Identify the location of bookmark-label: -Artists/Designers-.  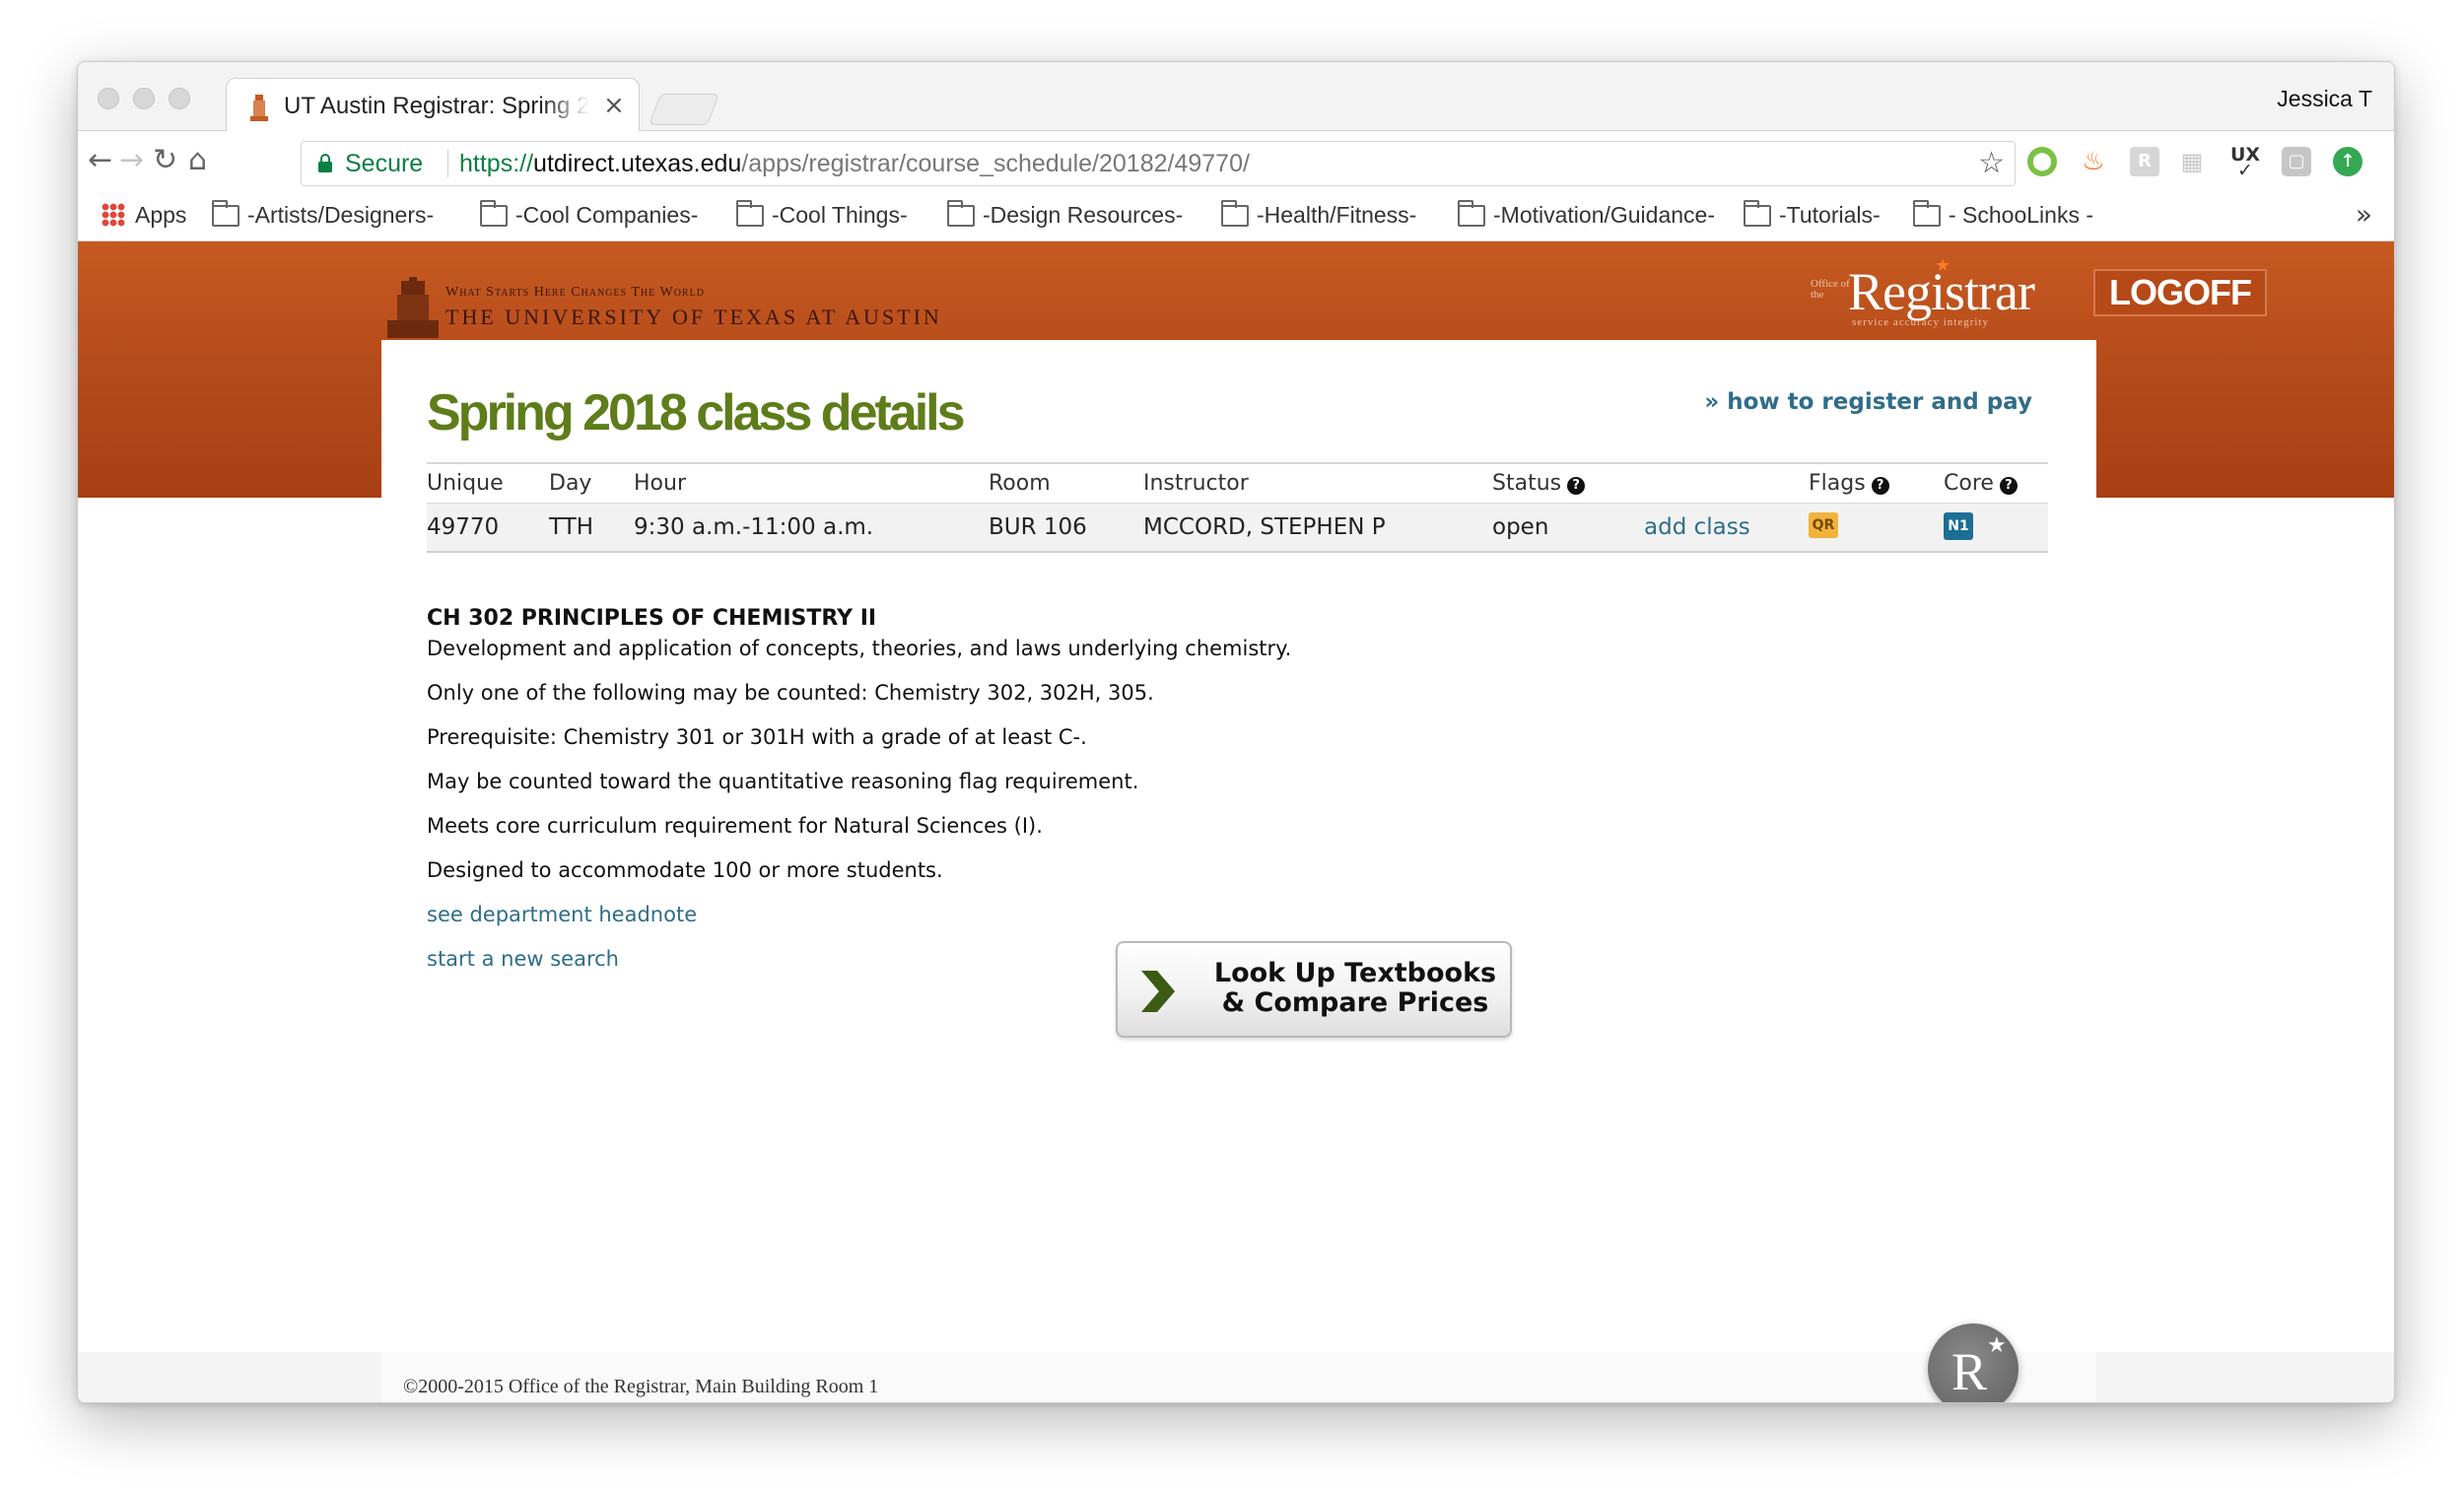
(341, 215).